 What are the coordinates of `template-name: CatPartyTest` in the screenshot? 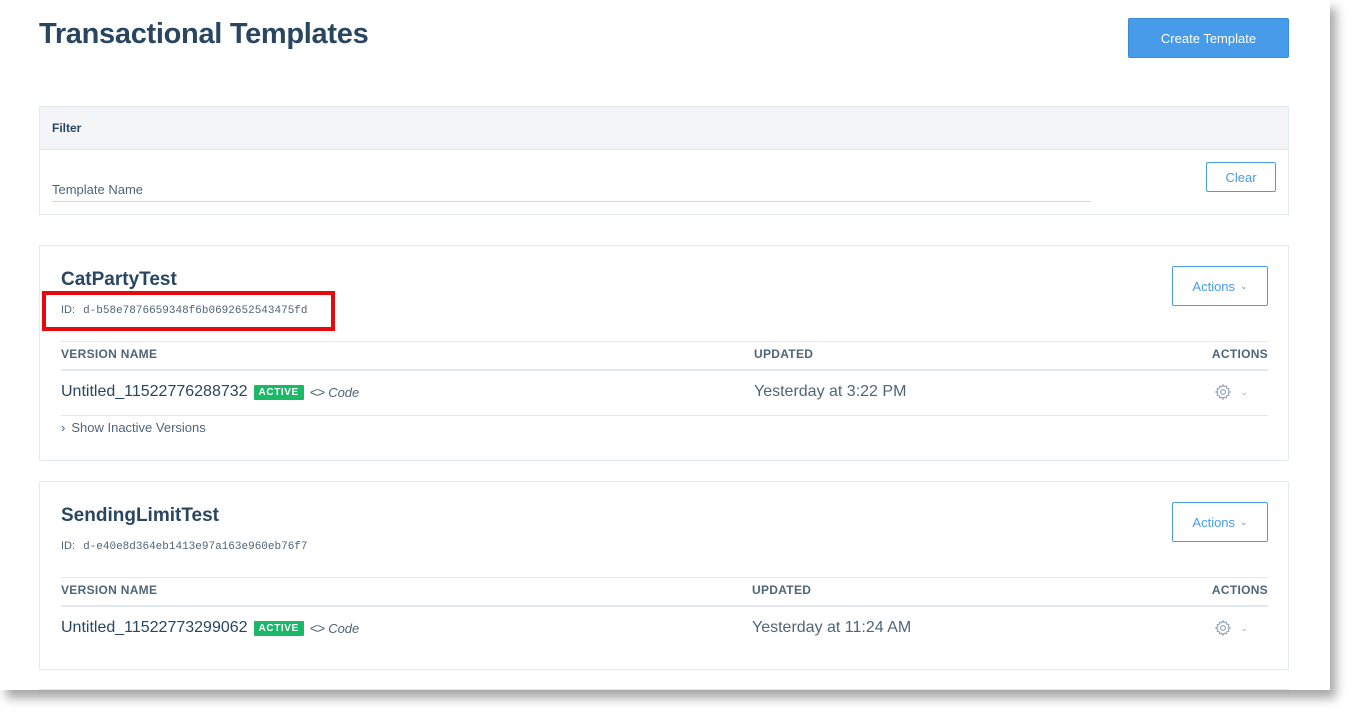 It's located at (119, 279).